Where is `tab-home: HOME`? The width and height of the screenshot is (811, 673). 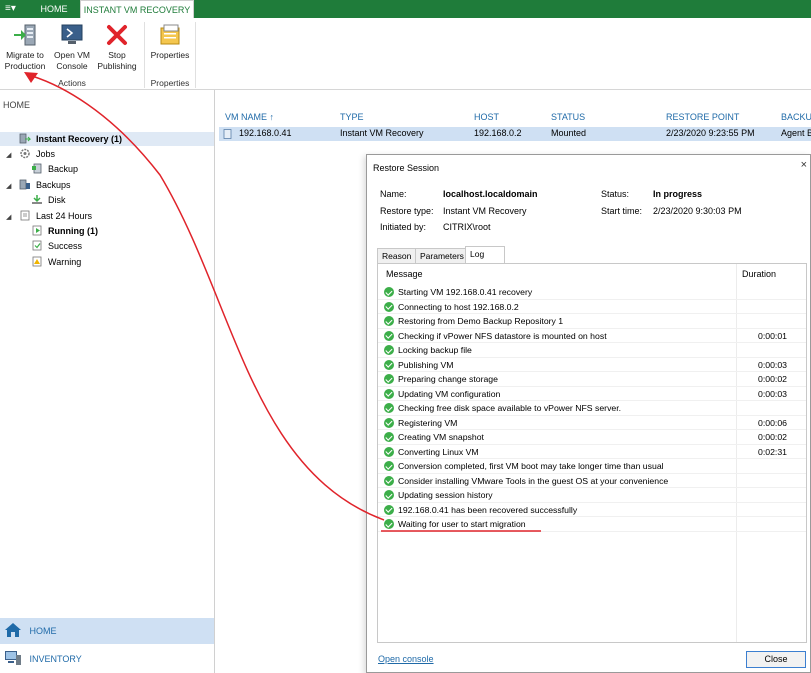 tab-home: HOME is located at coordinates (54, 9).